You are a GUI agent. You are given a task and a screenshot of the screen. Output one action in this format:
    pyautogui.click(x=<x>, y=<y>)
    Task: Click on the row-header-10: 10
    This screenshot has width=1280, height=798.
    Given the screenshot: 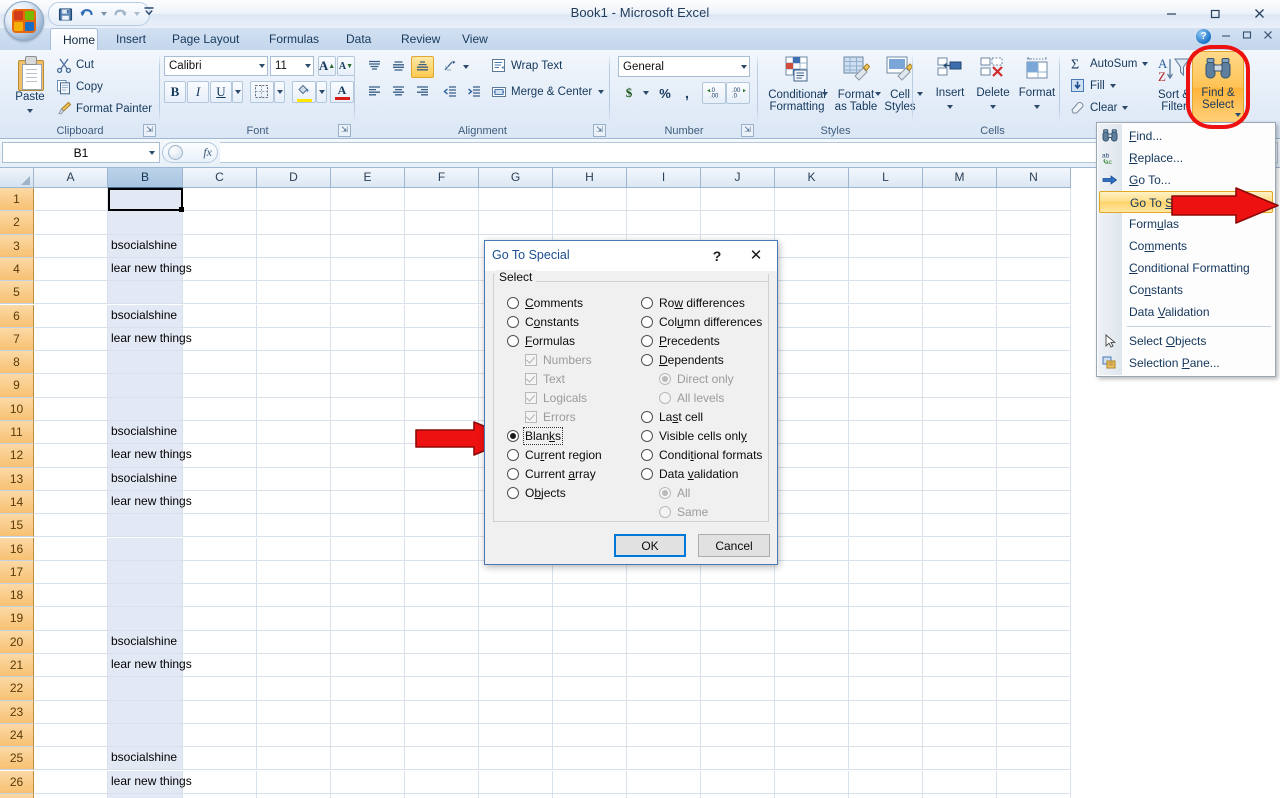 What is the action you would take?
    pyautogui.click(x=17, y=409)
    